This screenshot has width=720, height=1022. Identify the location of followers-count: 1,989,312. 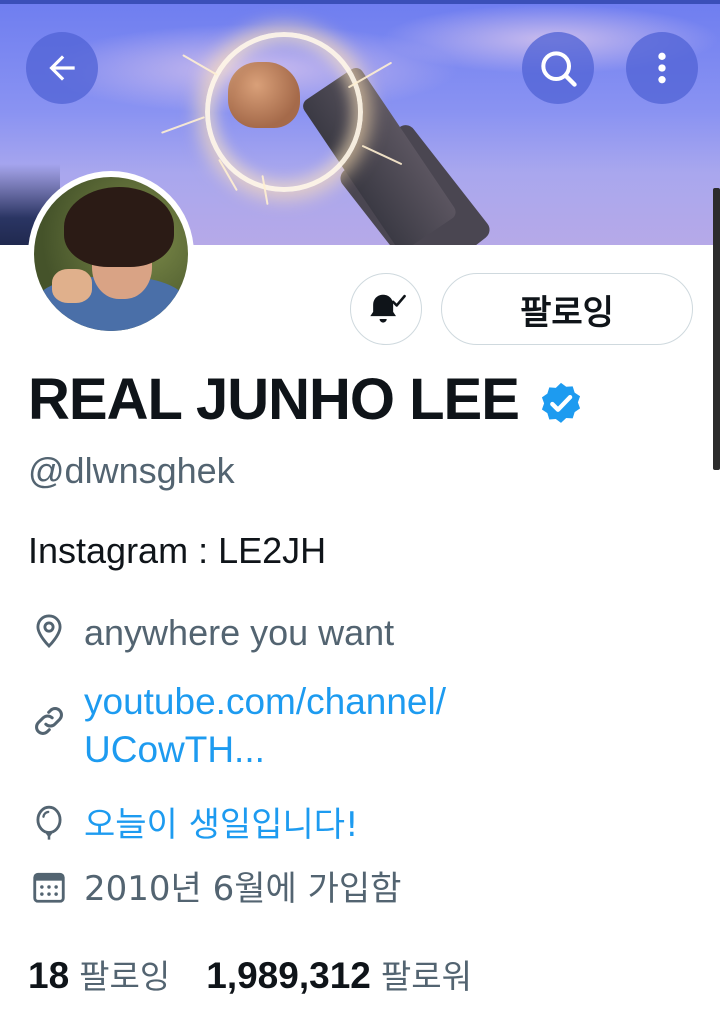
(288, 975).